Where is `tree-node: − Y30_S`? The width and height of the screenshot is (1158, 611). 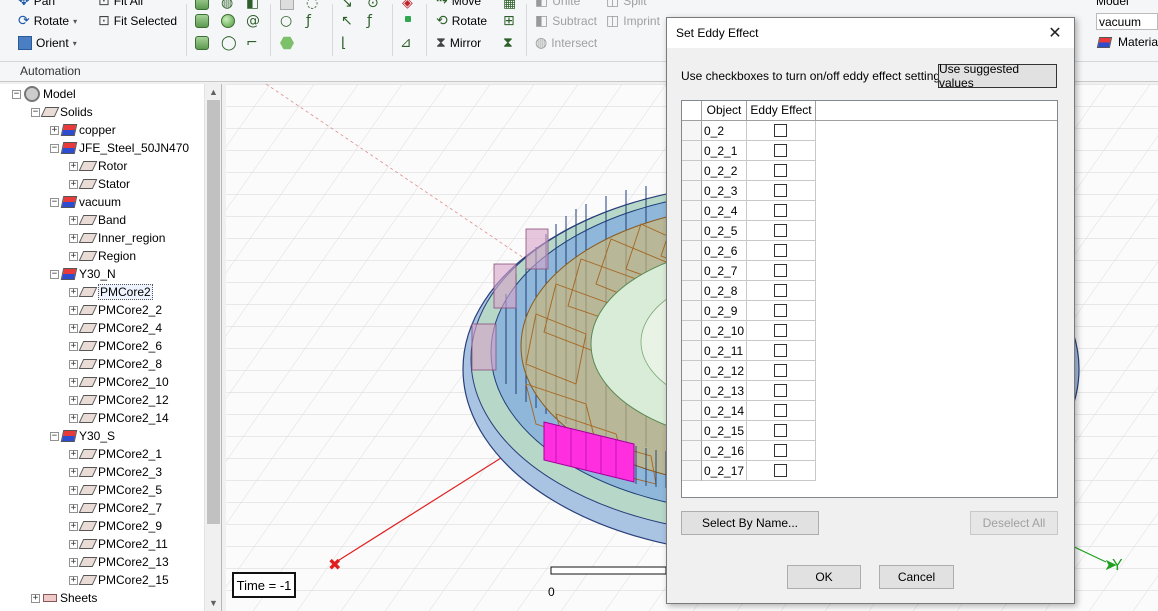 tree-node: − Y30_S is located at coordinates (82, 436).